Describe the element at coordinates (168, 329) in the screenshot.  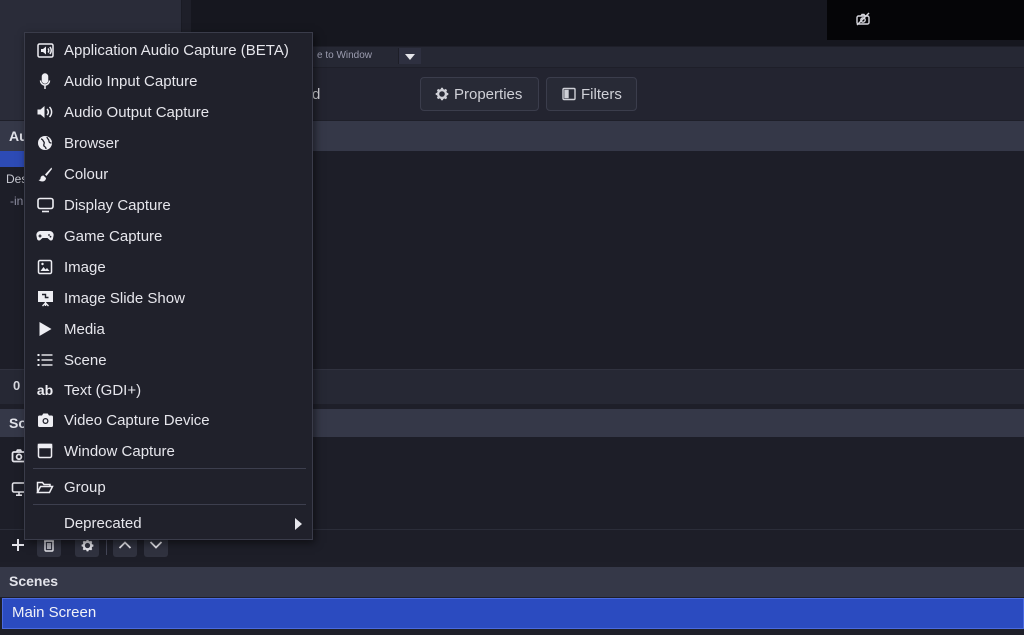
I see `menu-item-media: Media` at that location.